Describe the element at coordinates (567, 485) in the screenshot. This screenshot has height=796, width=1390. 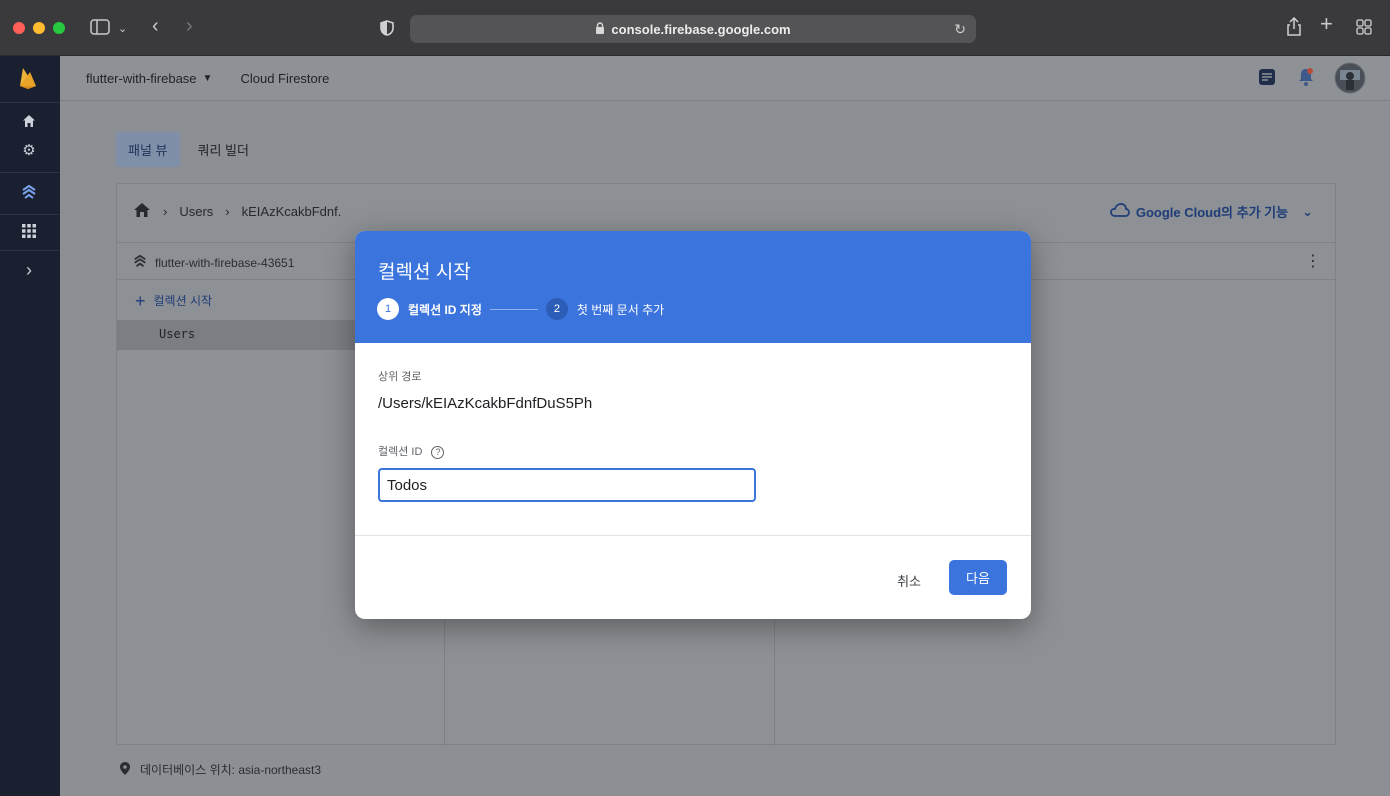
I see `collection-id-input` at that location.